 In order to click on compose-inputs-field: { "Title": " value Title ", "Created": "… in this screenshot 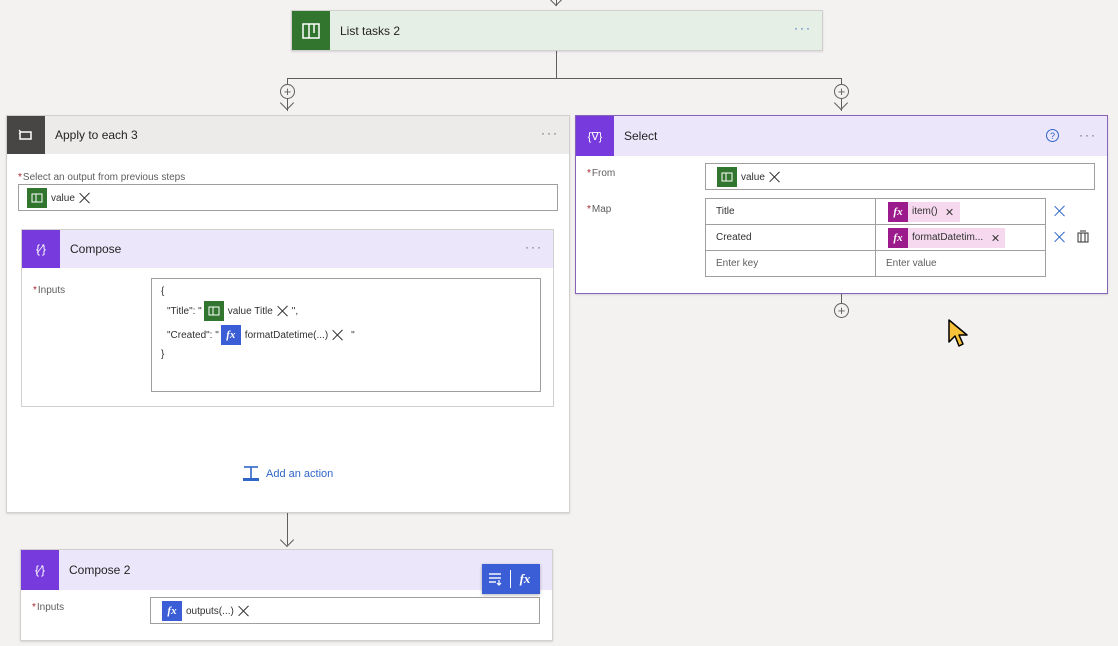, I will do `click(346, 335)`.